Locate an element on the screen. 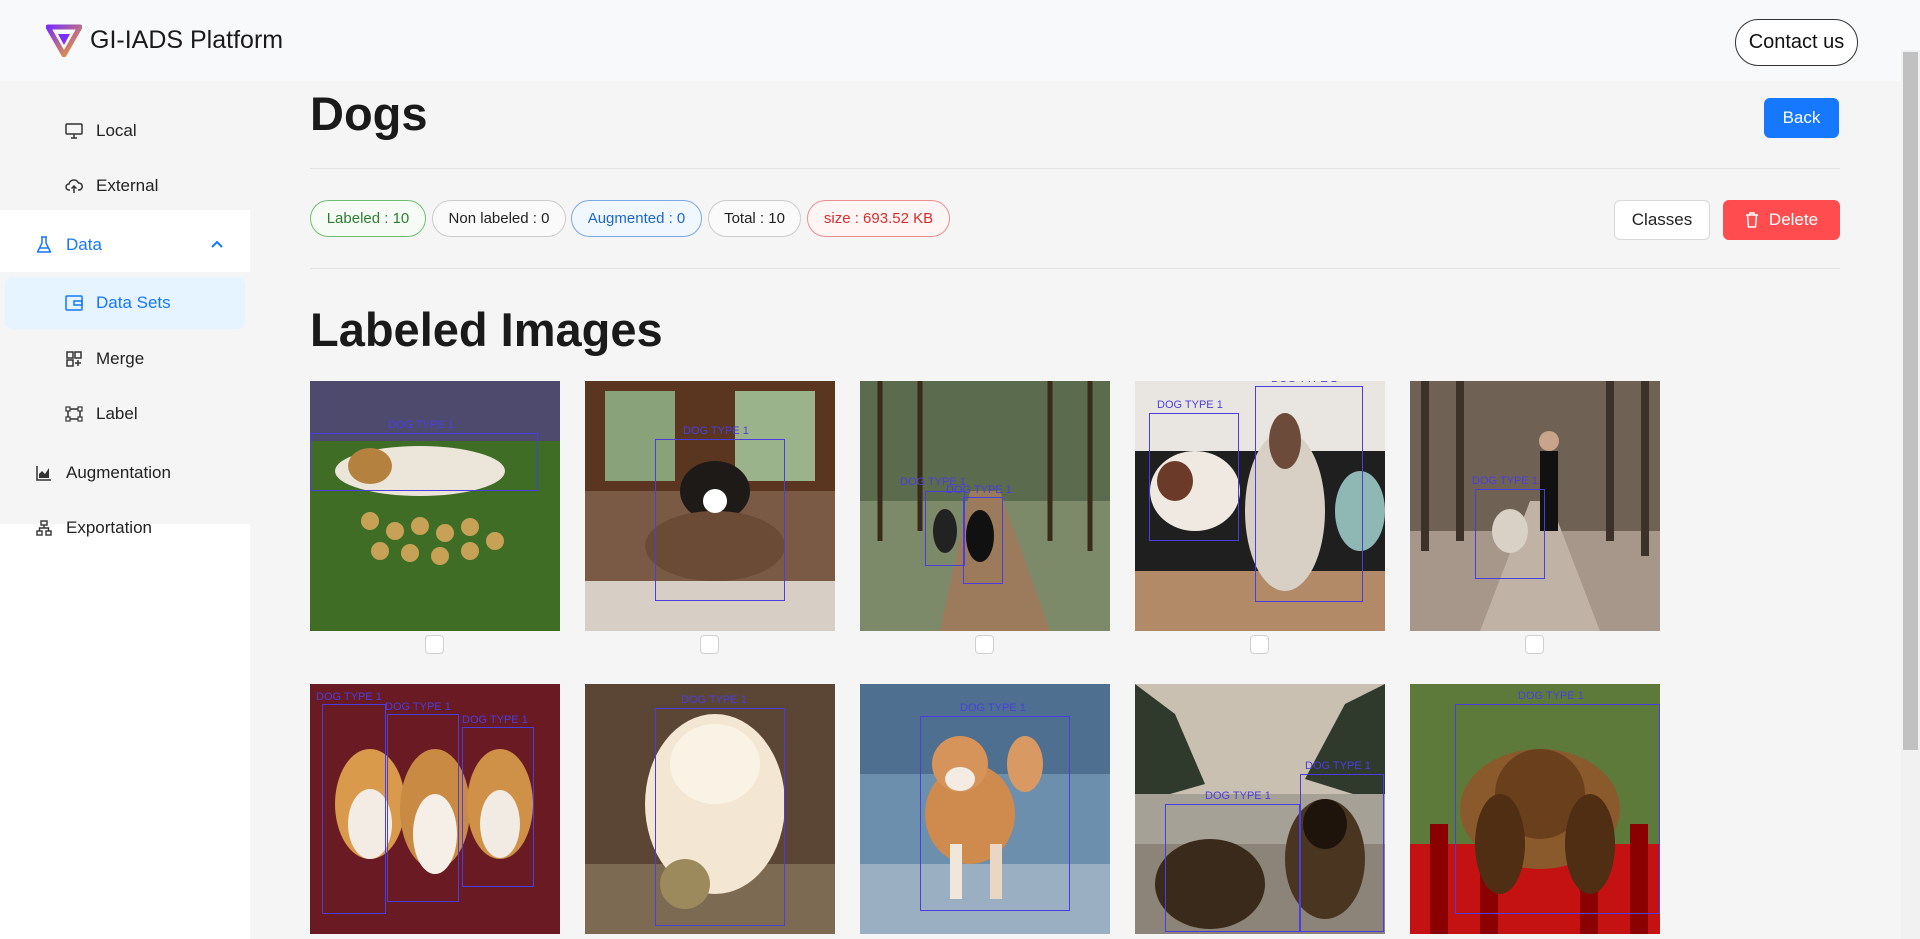 This screenshot has height=939, width=1920. sidebar-item-label: Label is located at coordinates (101, 414).